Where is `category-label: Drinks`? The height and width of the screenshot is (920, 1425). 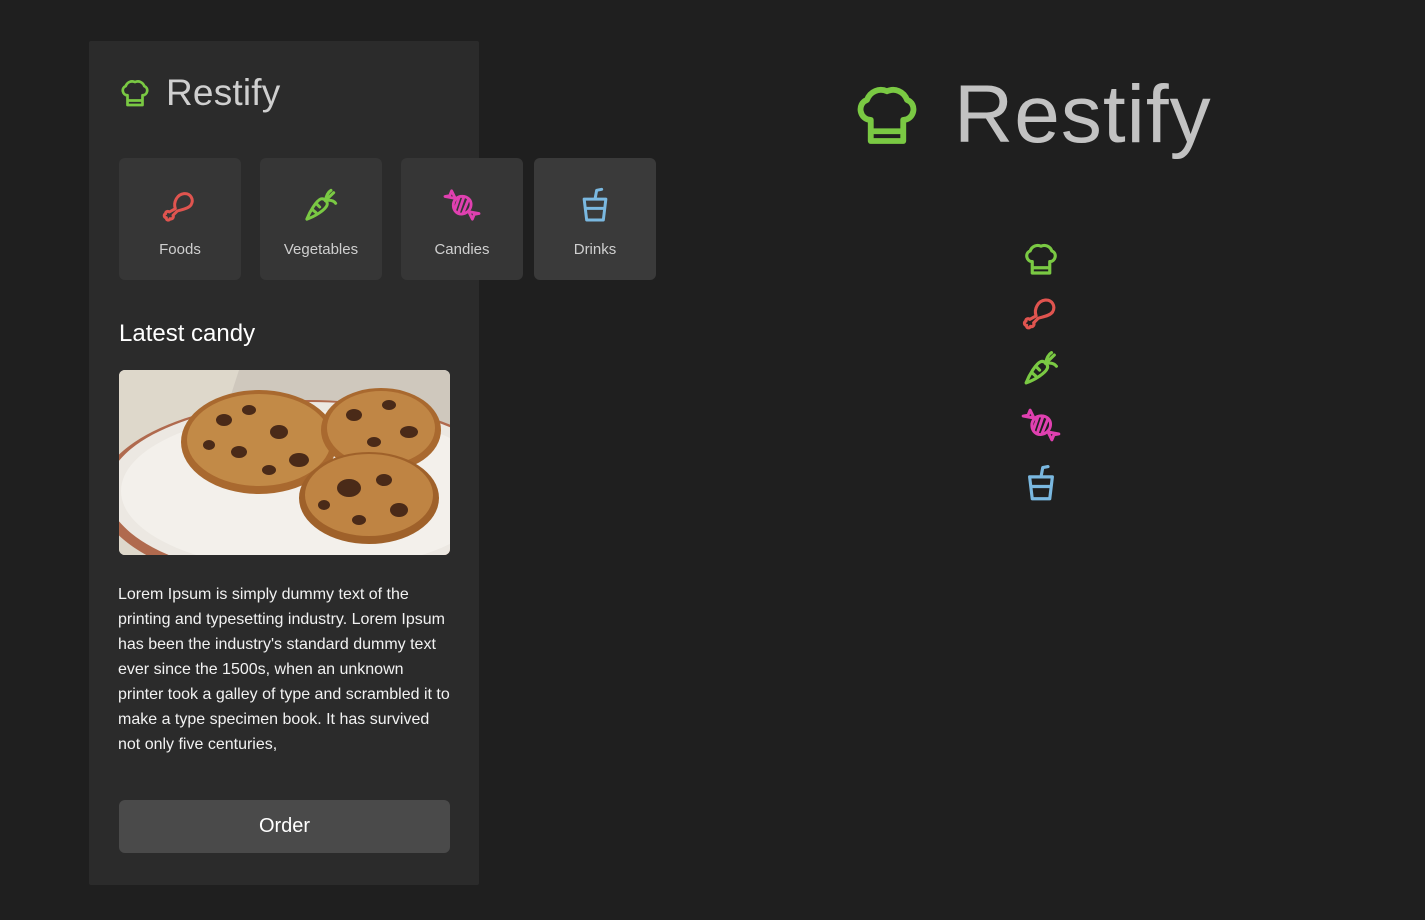 category-label: Drinks is located at coordinates (595, 249).